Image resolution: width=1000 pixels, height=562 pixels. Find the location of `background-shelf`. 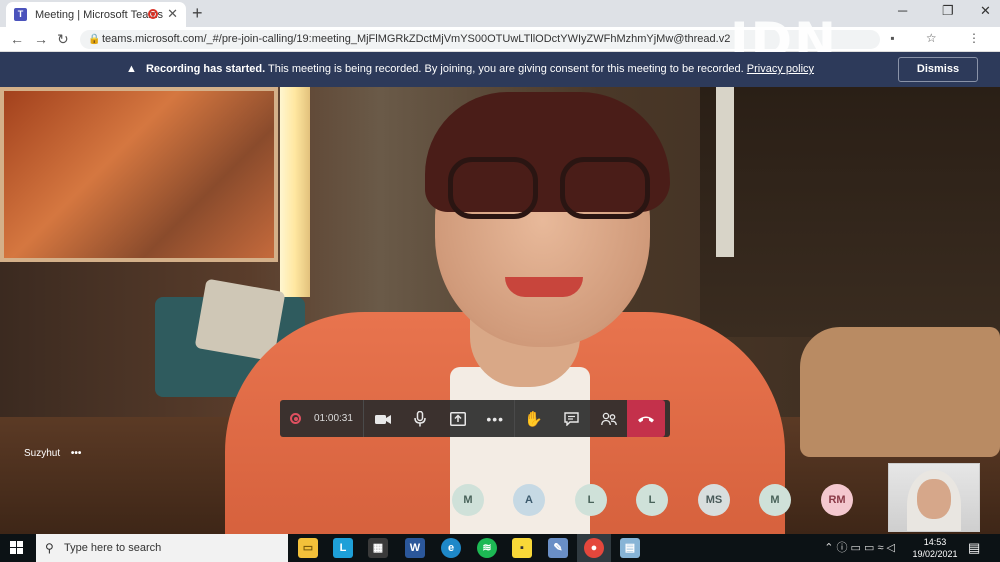

background-shelf is located at coordinates (850, 212).